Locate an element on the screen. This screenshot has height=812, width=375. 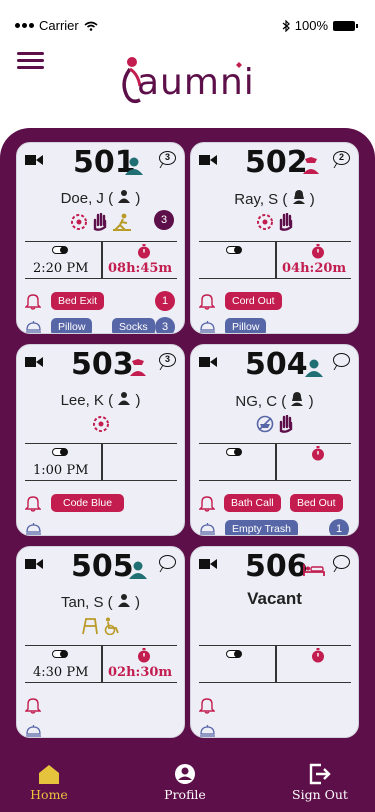
request-row: Pillow Socks 3 is located at coordinates (101, 325).